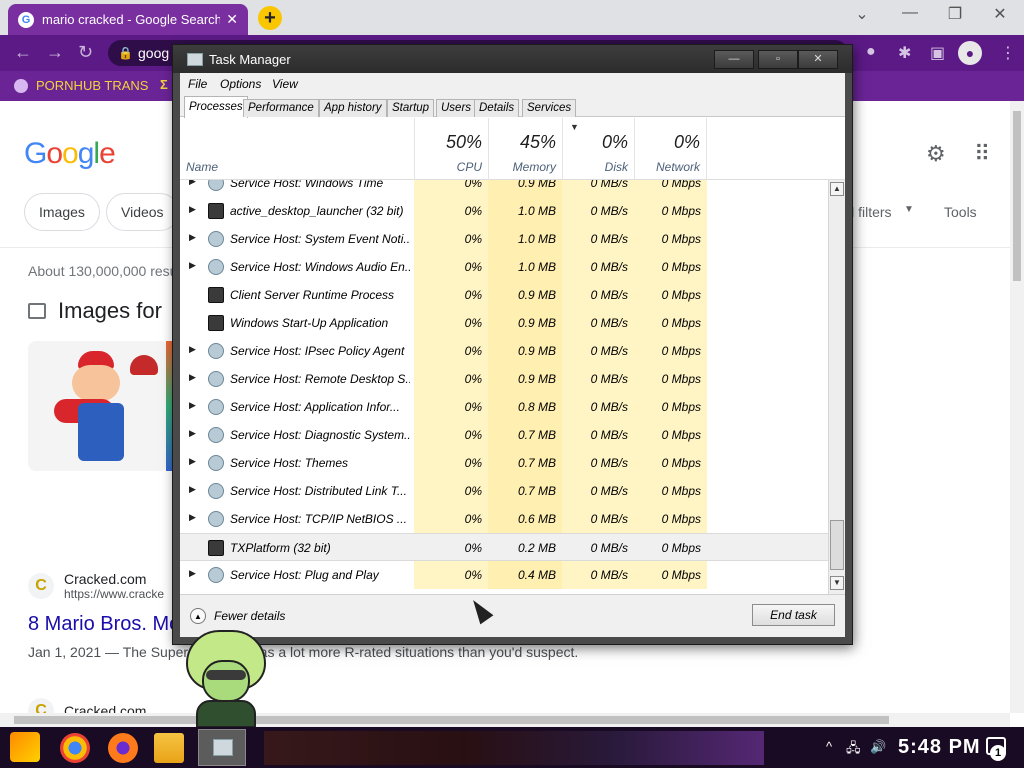 This screenshot has width=1024, height=768. Describe the element at coordinates (281, 108) in the screenshot. I see `tab-performance: Performance` at that location.